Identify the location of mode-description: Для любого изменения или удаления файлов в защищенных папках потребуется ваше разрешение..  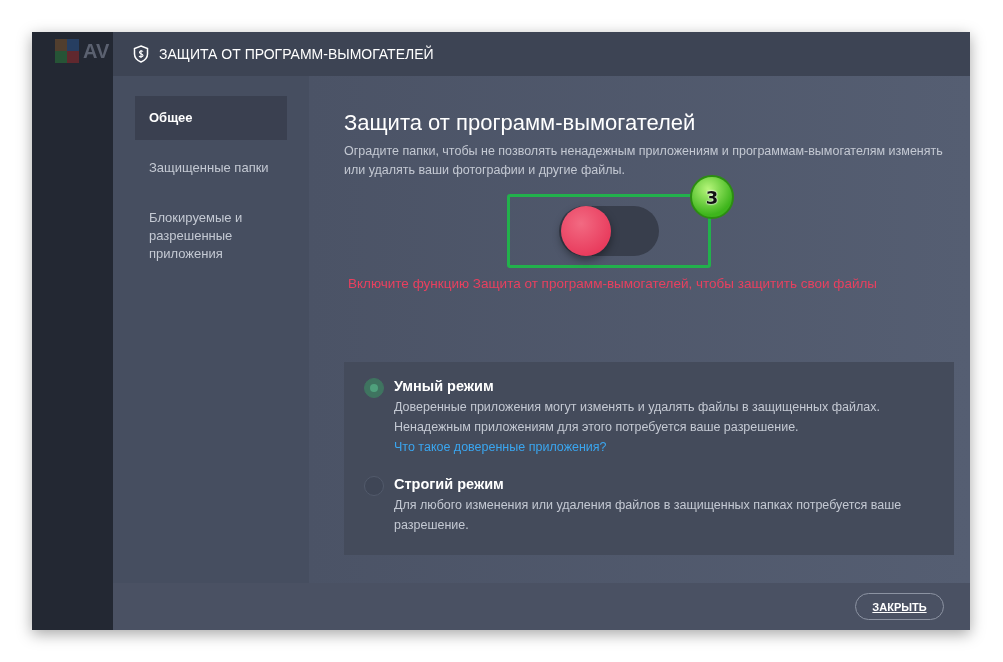
(648, 515).